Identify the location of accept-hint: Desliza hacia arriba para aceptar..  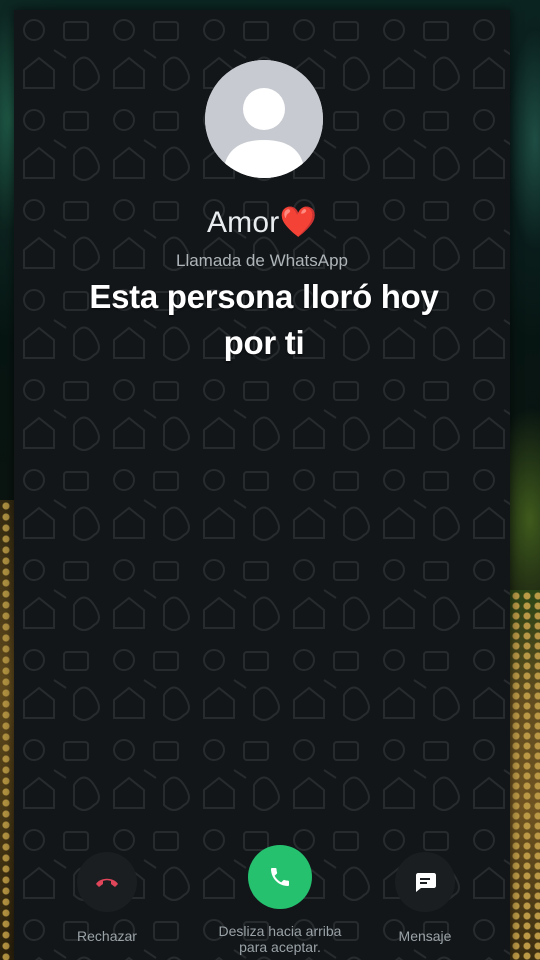
(280, 939).